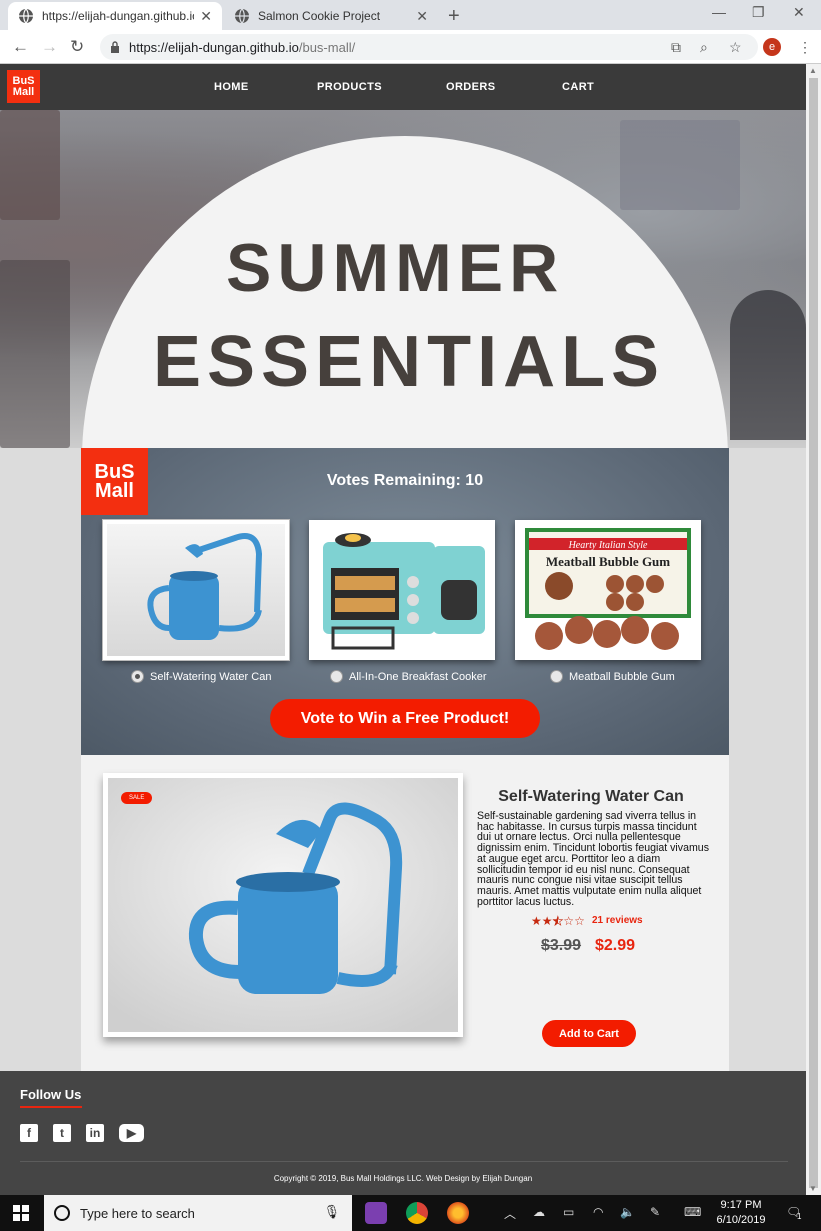  What do you see at coordinates (561, 945) in the screenshot?
I see `old-price: $3.99` at bounding box center [561, 945].